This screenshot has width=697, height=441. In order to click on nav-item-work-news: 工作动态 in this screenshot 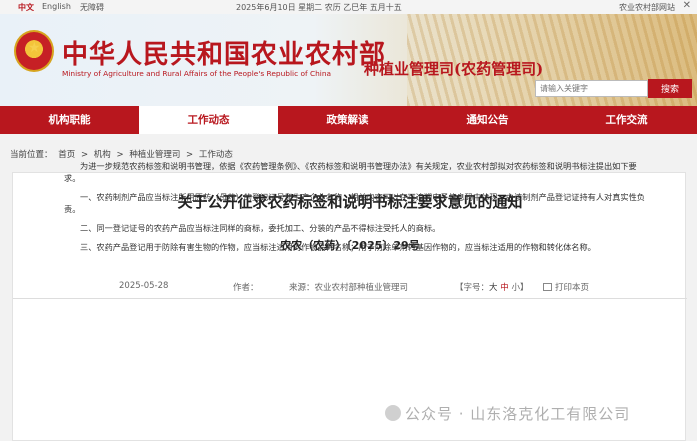, I will do `click(208, 120)`.